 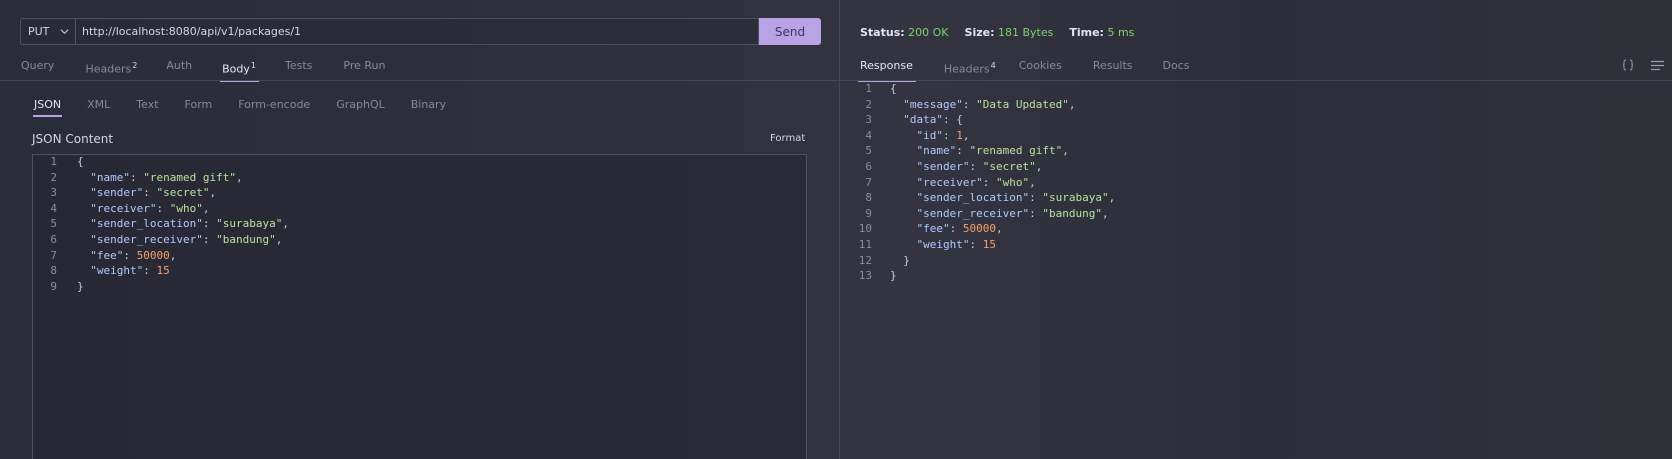 What do you see at coordinates (360, 105) in the screenshot?
I see `subtab-graphql: GraphQL` at bounding box center [360, 105].